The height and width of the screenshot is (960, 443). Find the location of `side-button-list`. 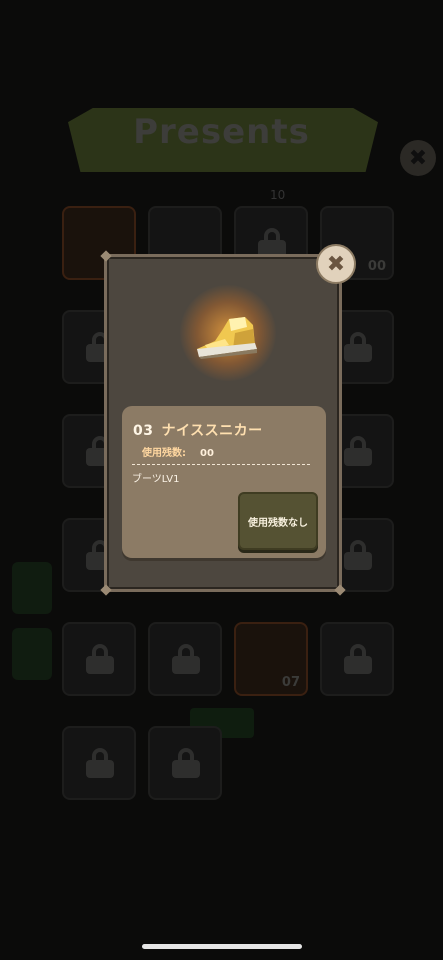

side-button-list is located at coordinates (32, 654).